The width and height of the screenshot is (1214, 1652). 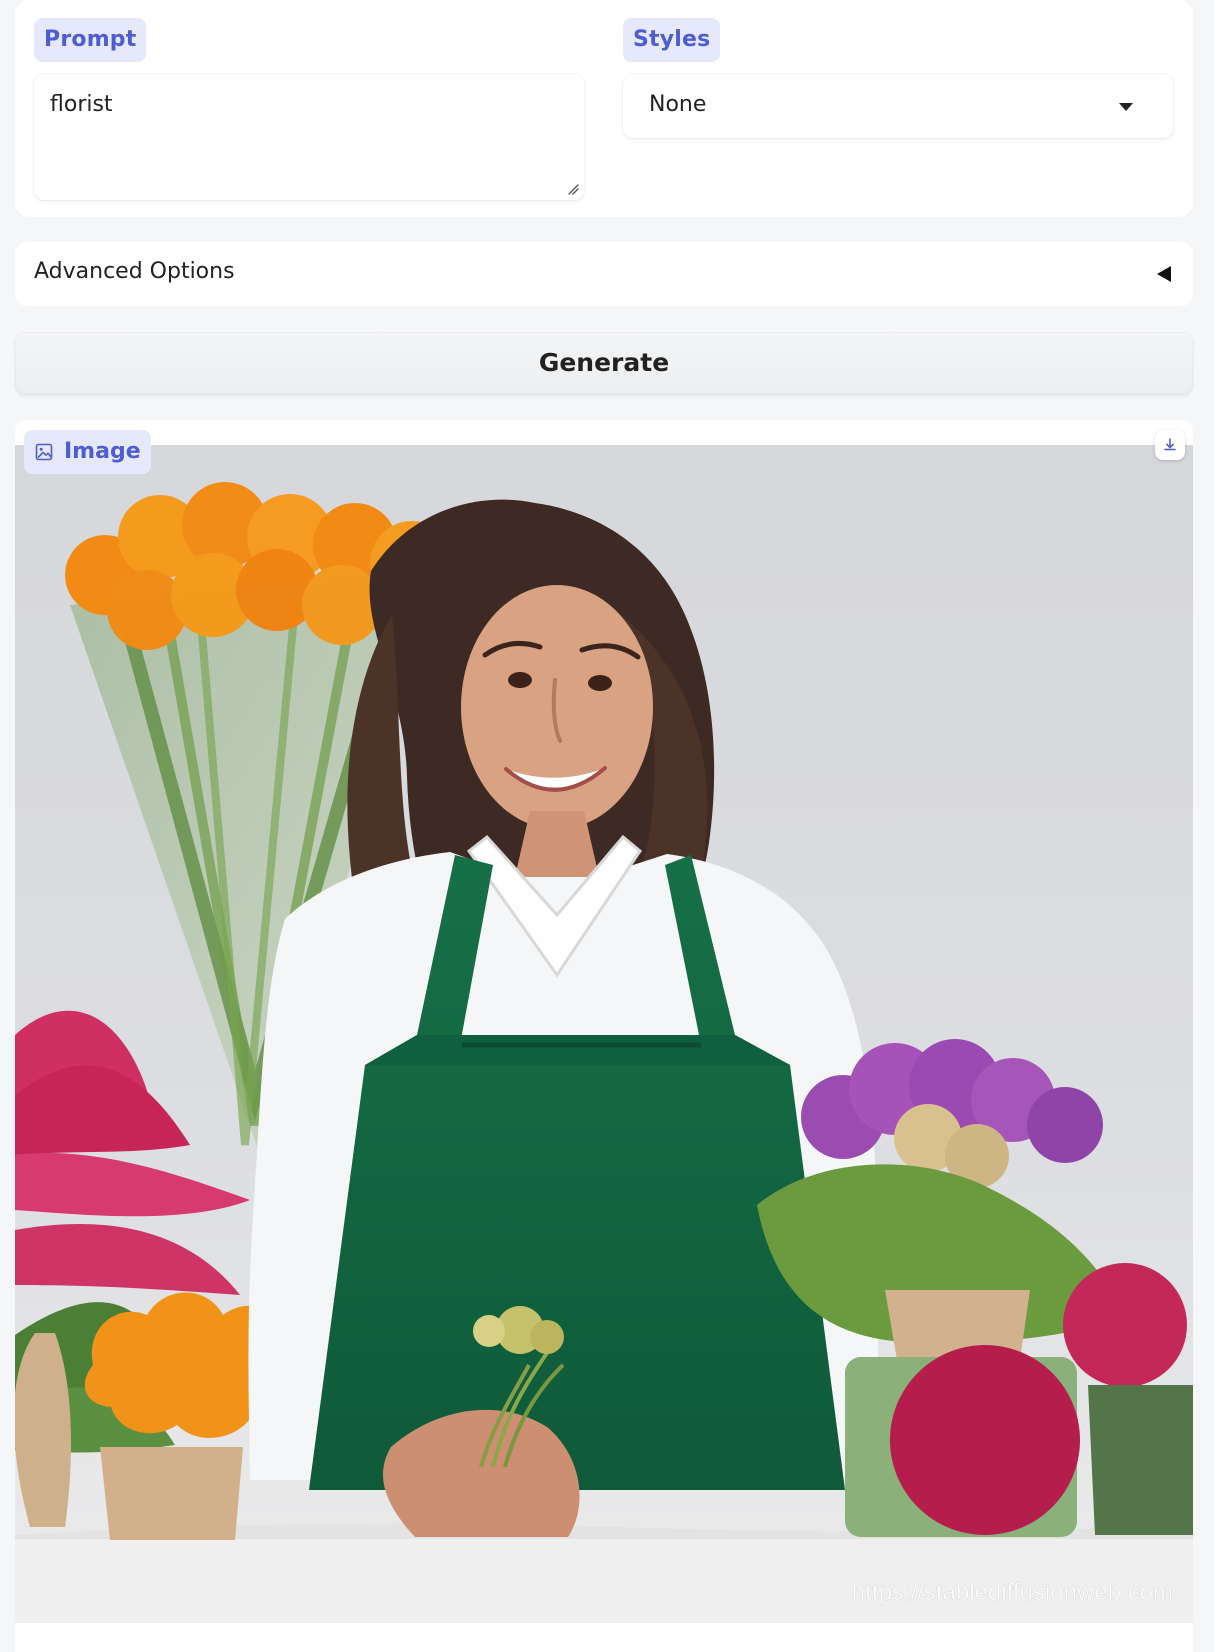 What do you see at coordinates (672, 40) in the screenshot?
I see `styles-label: Styles` at bounding box center [672, 40].